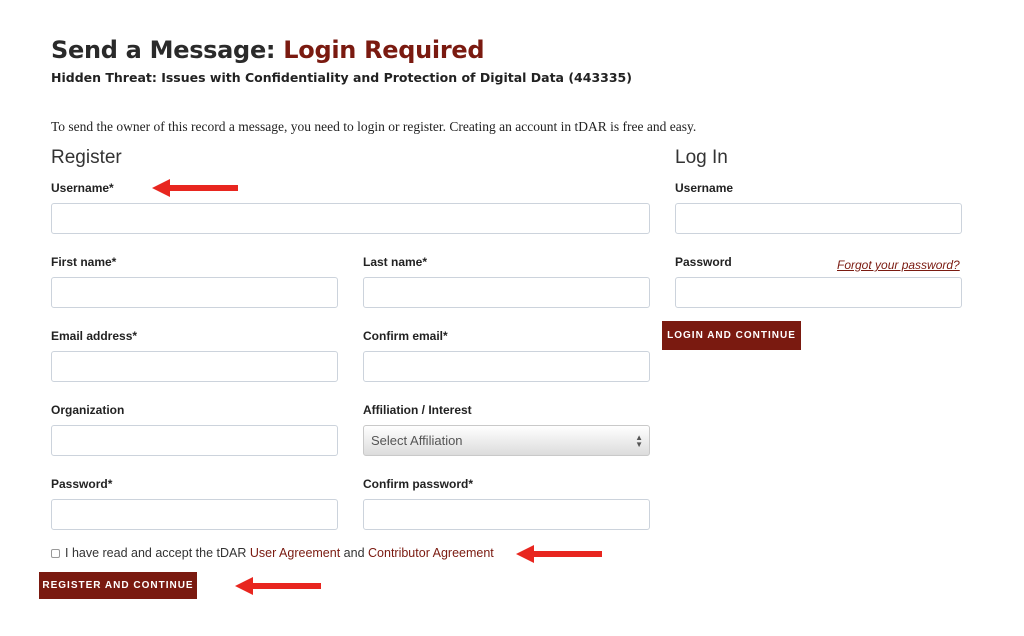 The width and height of the screenshot is (1024, 636). What do you see at coordinates (898, 265) in the screenshot?
I see `forgot-password-link: Forgot your password?` at bounding box center [898, 265].